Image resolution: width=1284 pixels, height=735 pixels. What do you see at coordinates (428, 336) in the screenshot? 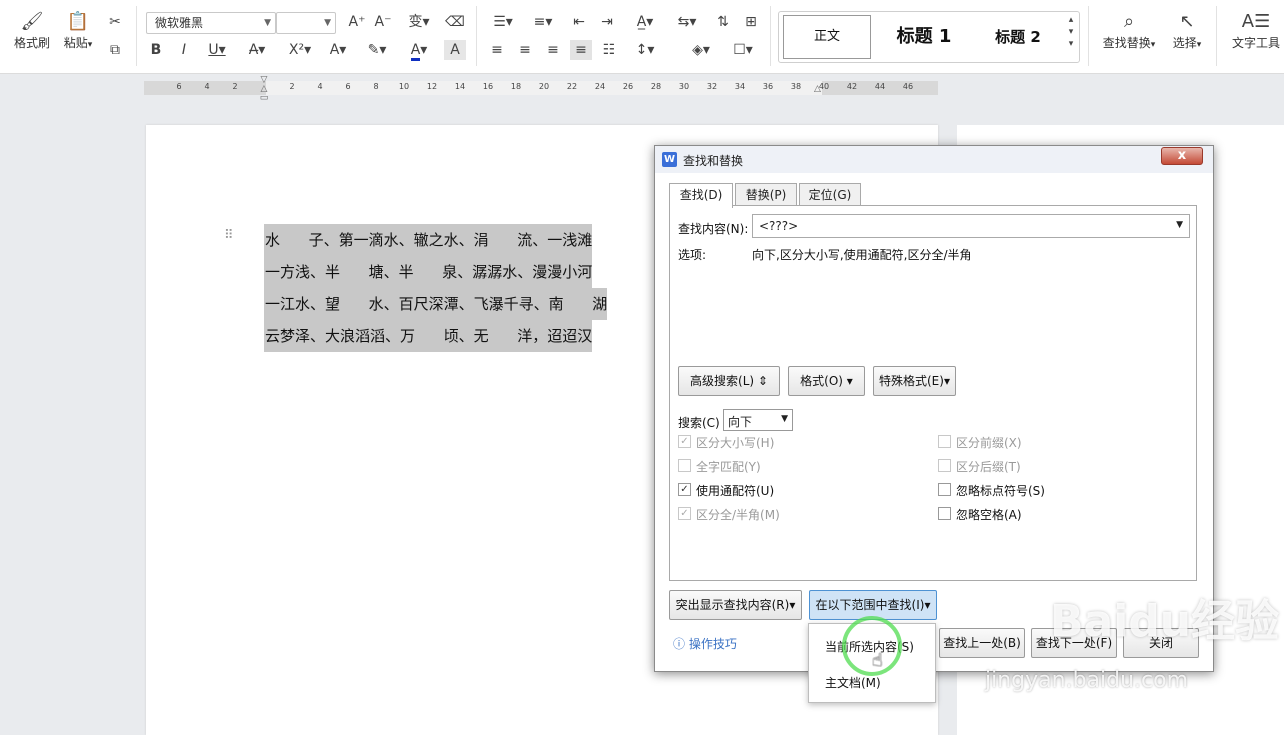
I see `document-line: 云梦泽、大浪滔滔、万 顷、无 洋，迢迢汉` at bounding box center [428, 336].